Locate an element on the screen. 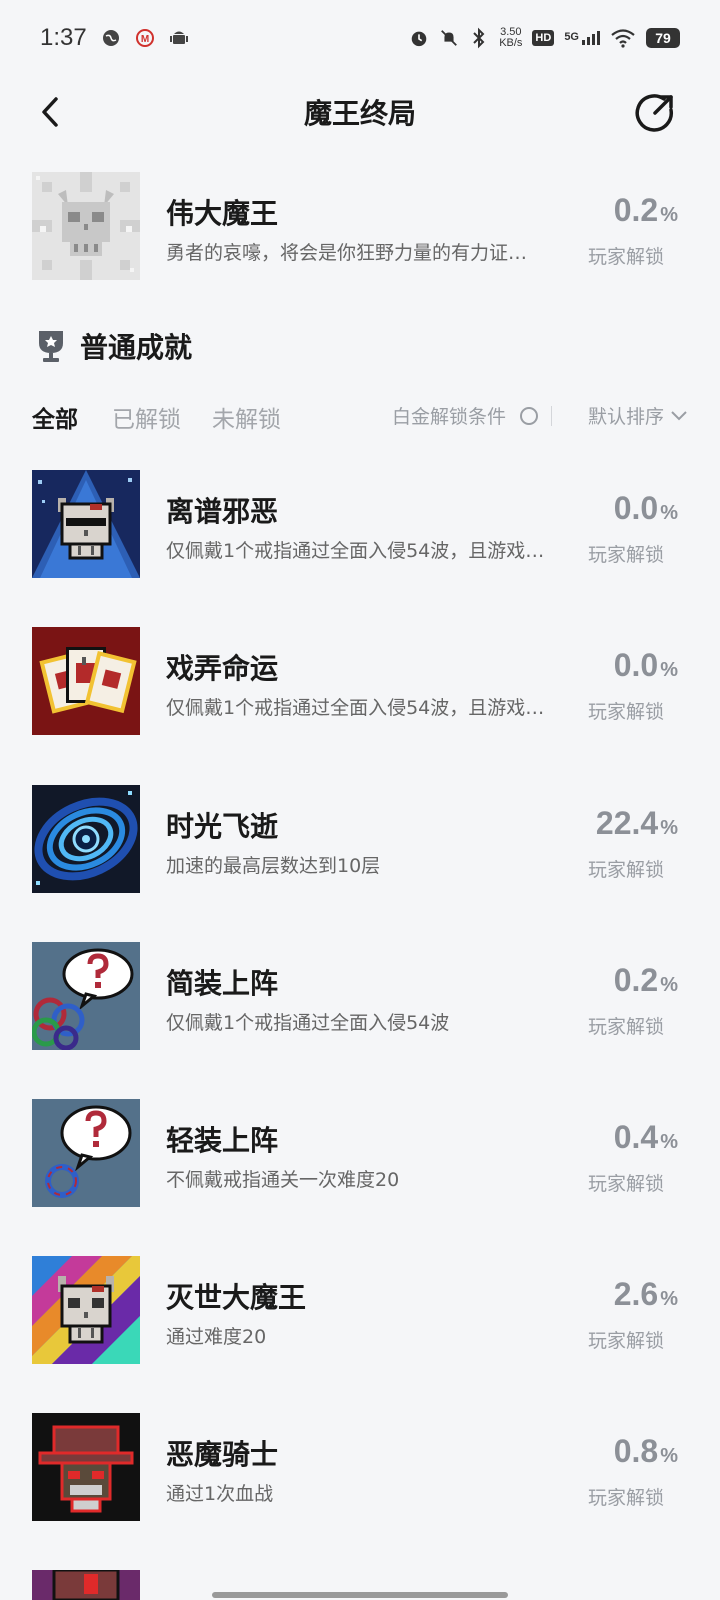  achievement-name: 离谱邪恶 is located at coordinates (222, 511).